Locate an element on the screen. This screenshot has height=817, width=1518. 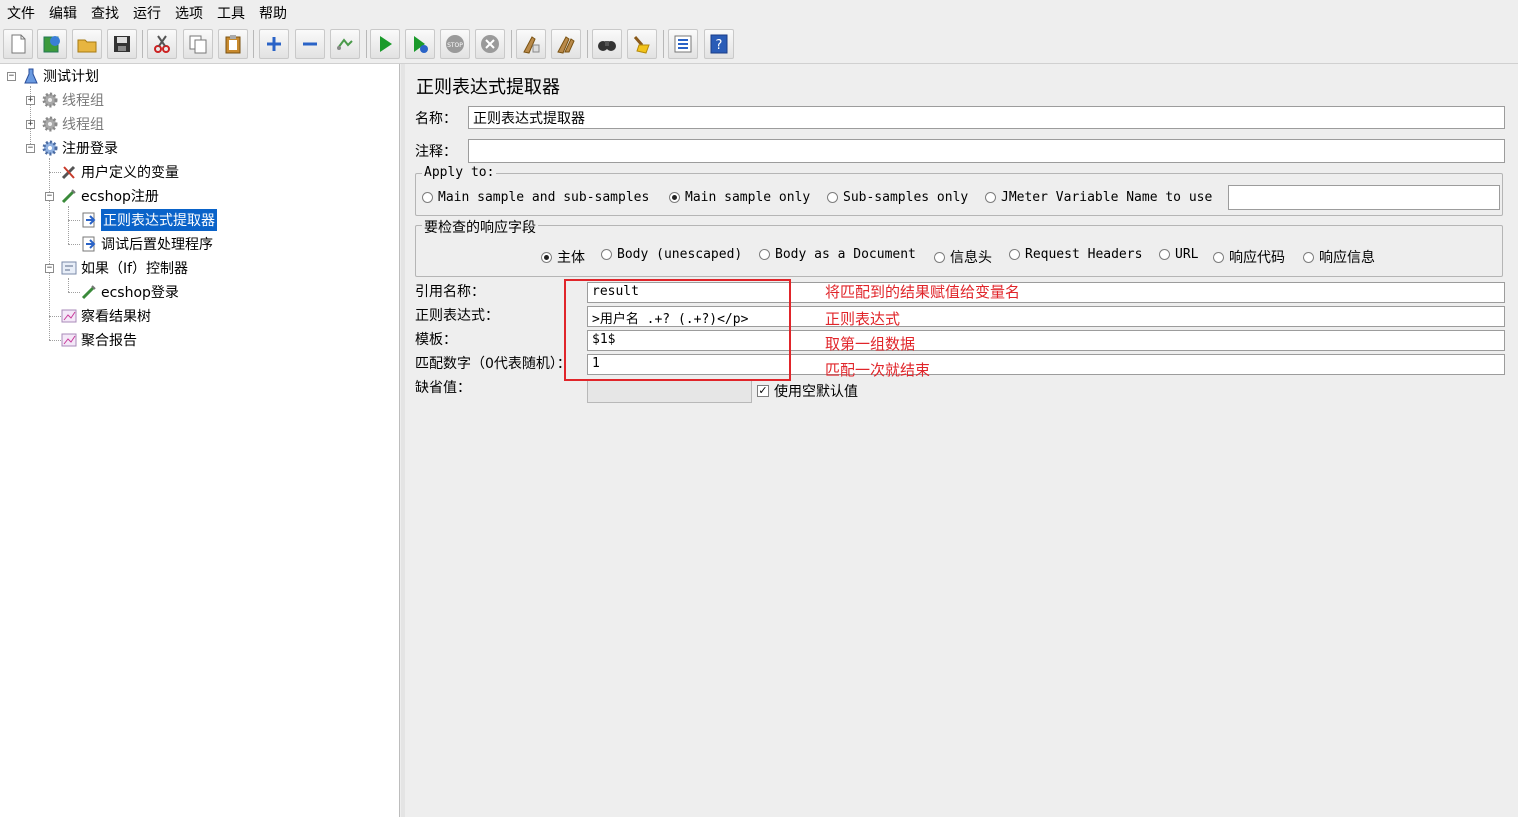
toggle-button is located at coordinates (345, 44).